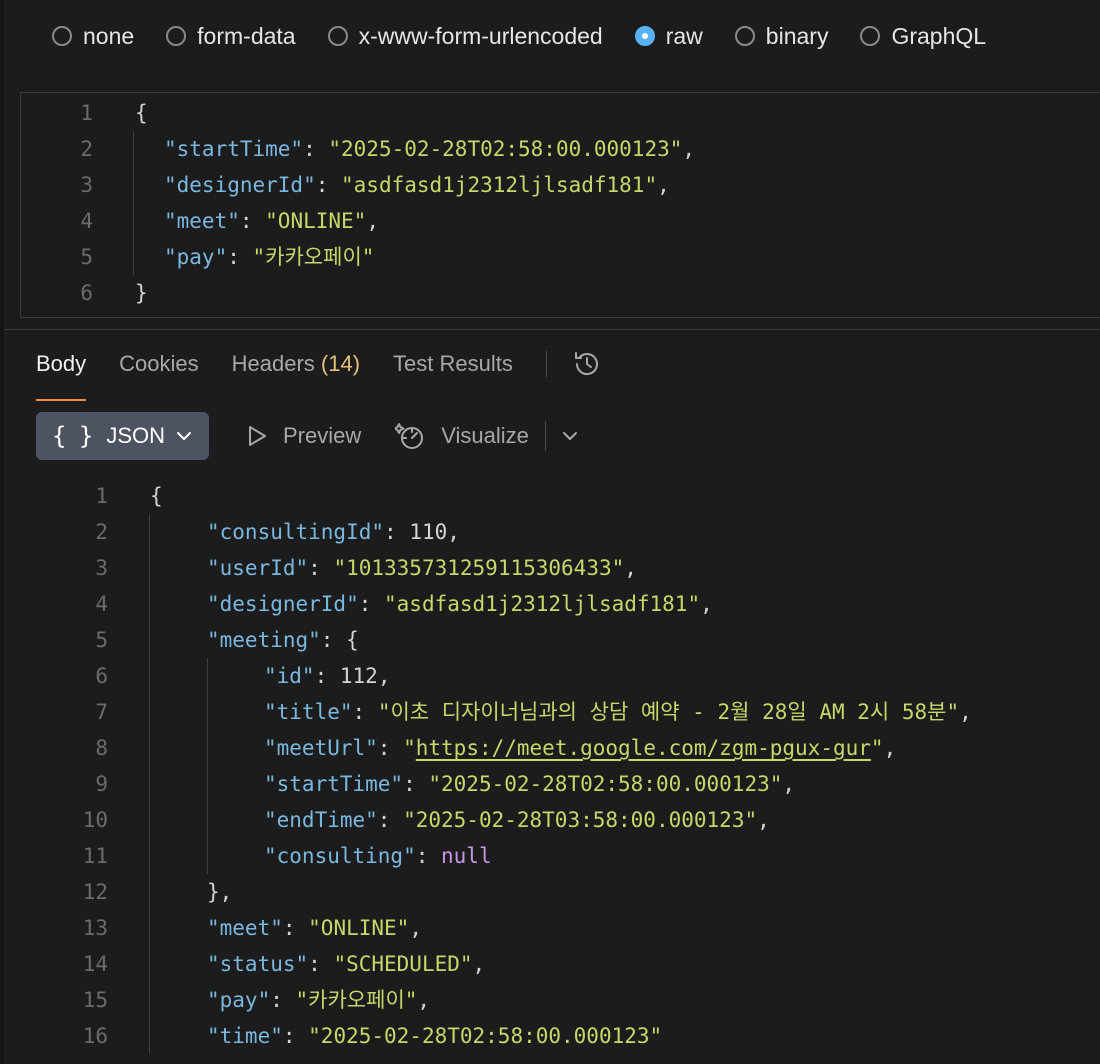  I want to click on tab-headers: Headers (14), so click(296, 364).